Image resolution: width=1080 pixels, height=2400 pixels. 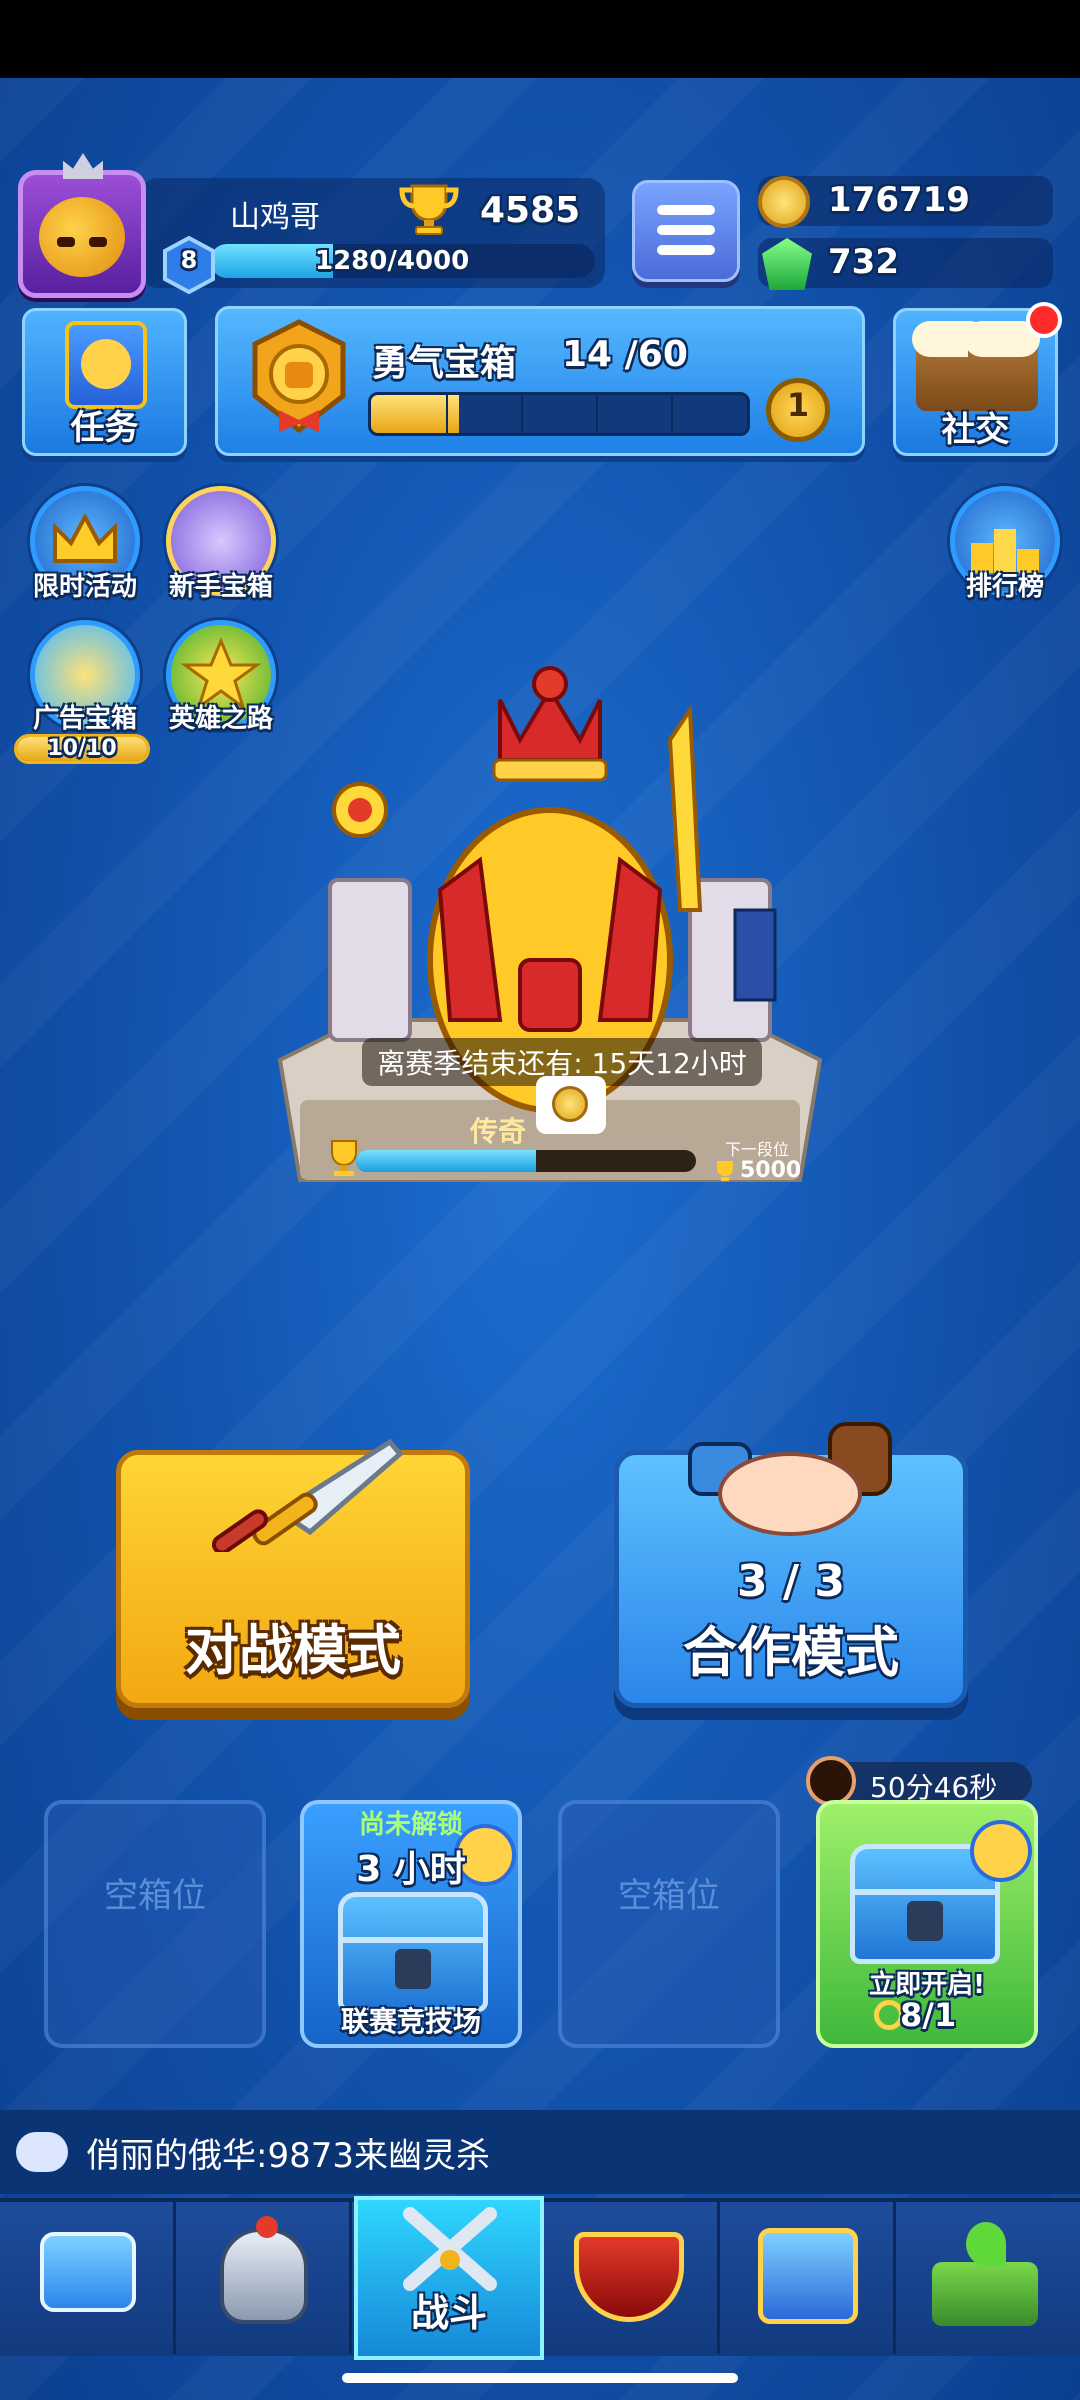 I want to click on shop-icon, so click(x=88, y=2272).